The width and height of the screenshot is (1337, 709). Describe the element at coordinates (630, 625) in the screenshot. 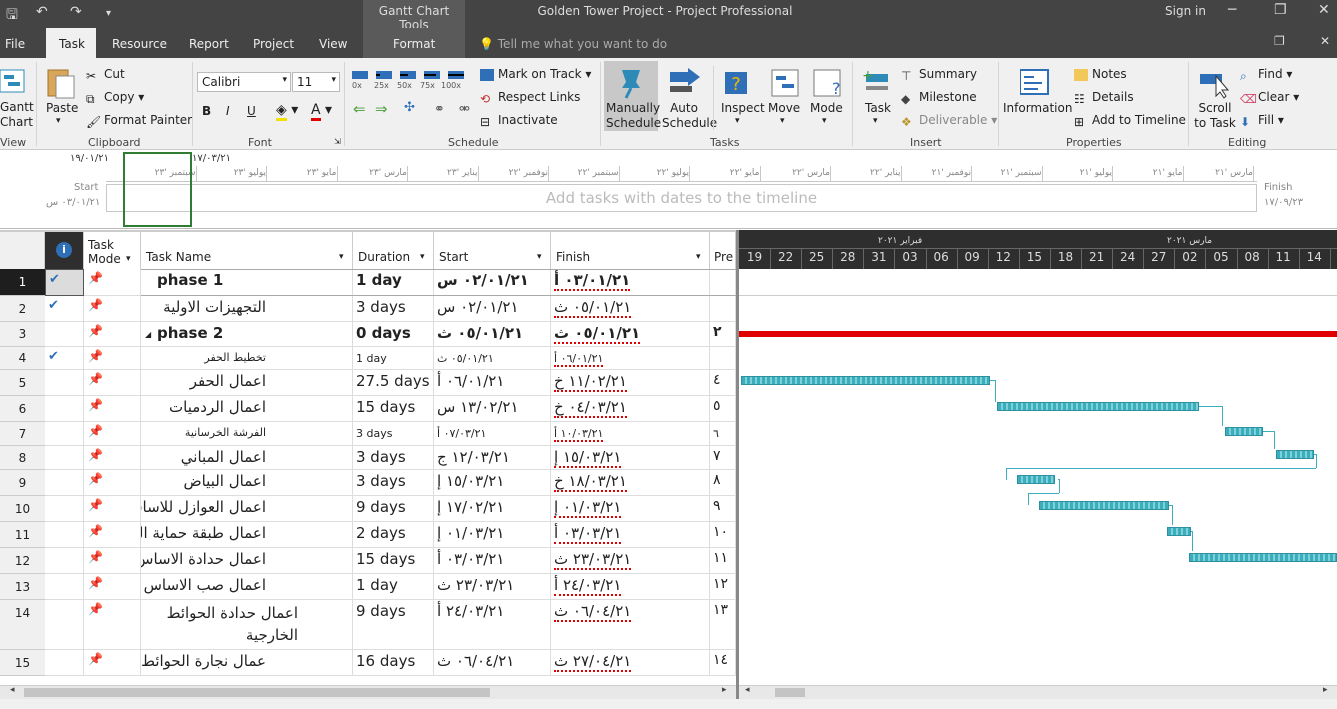

I see `finish-cell: ٠٦/٠٤/٢١ ث` at that location.